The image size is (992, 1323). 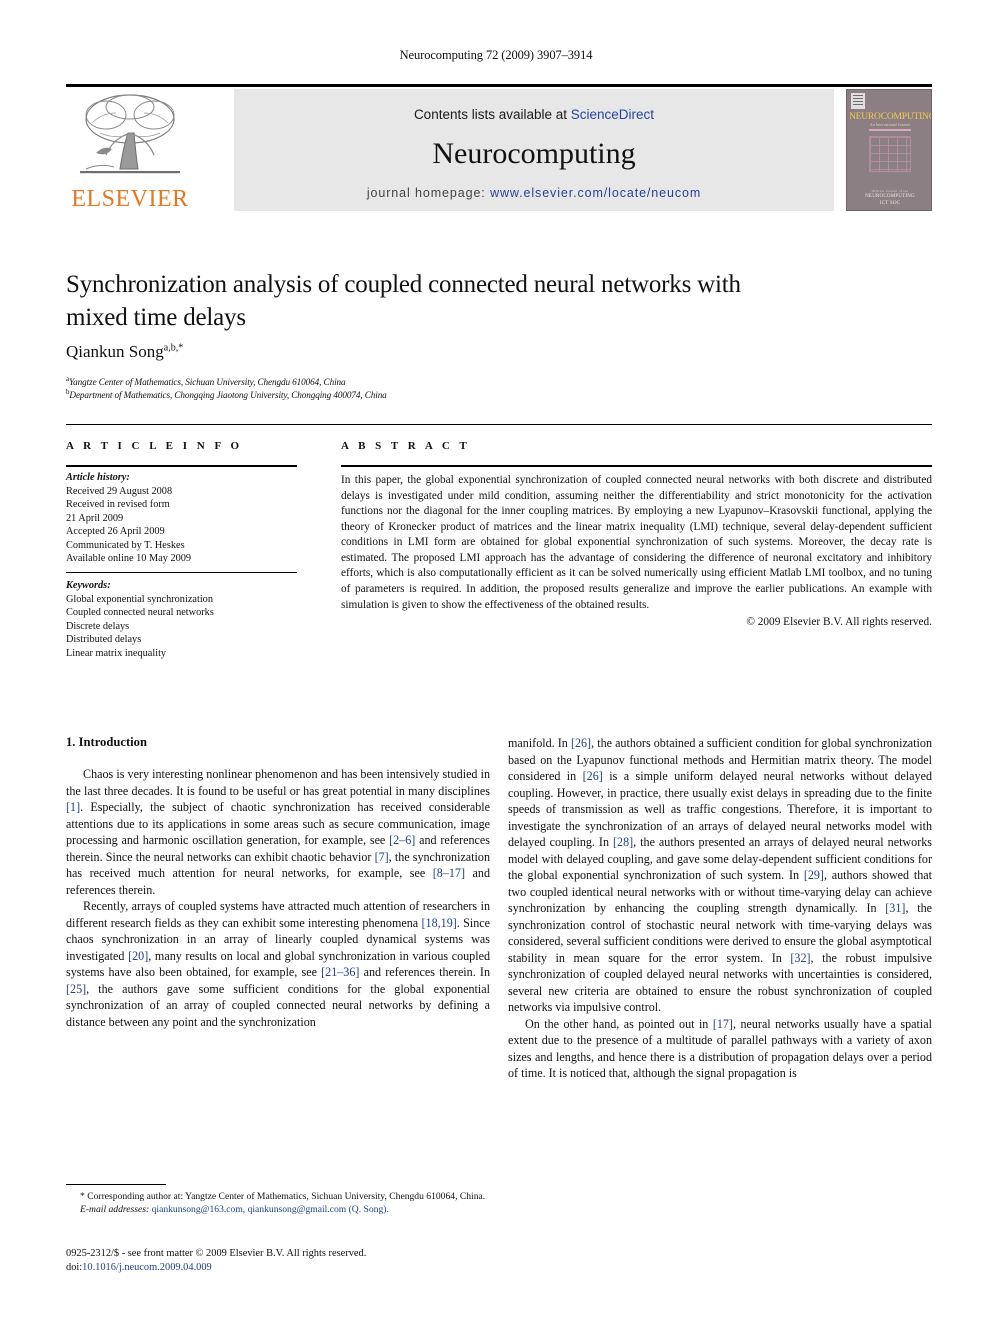 I want to click on cover-grid-graphic, so click(x=890, y=154).